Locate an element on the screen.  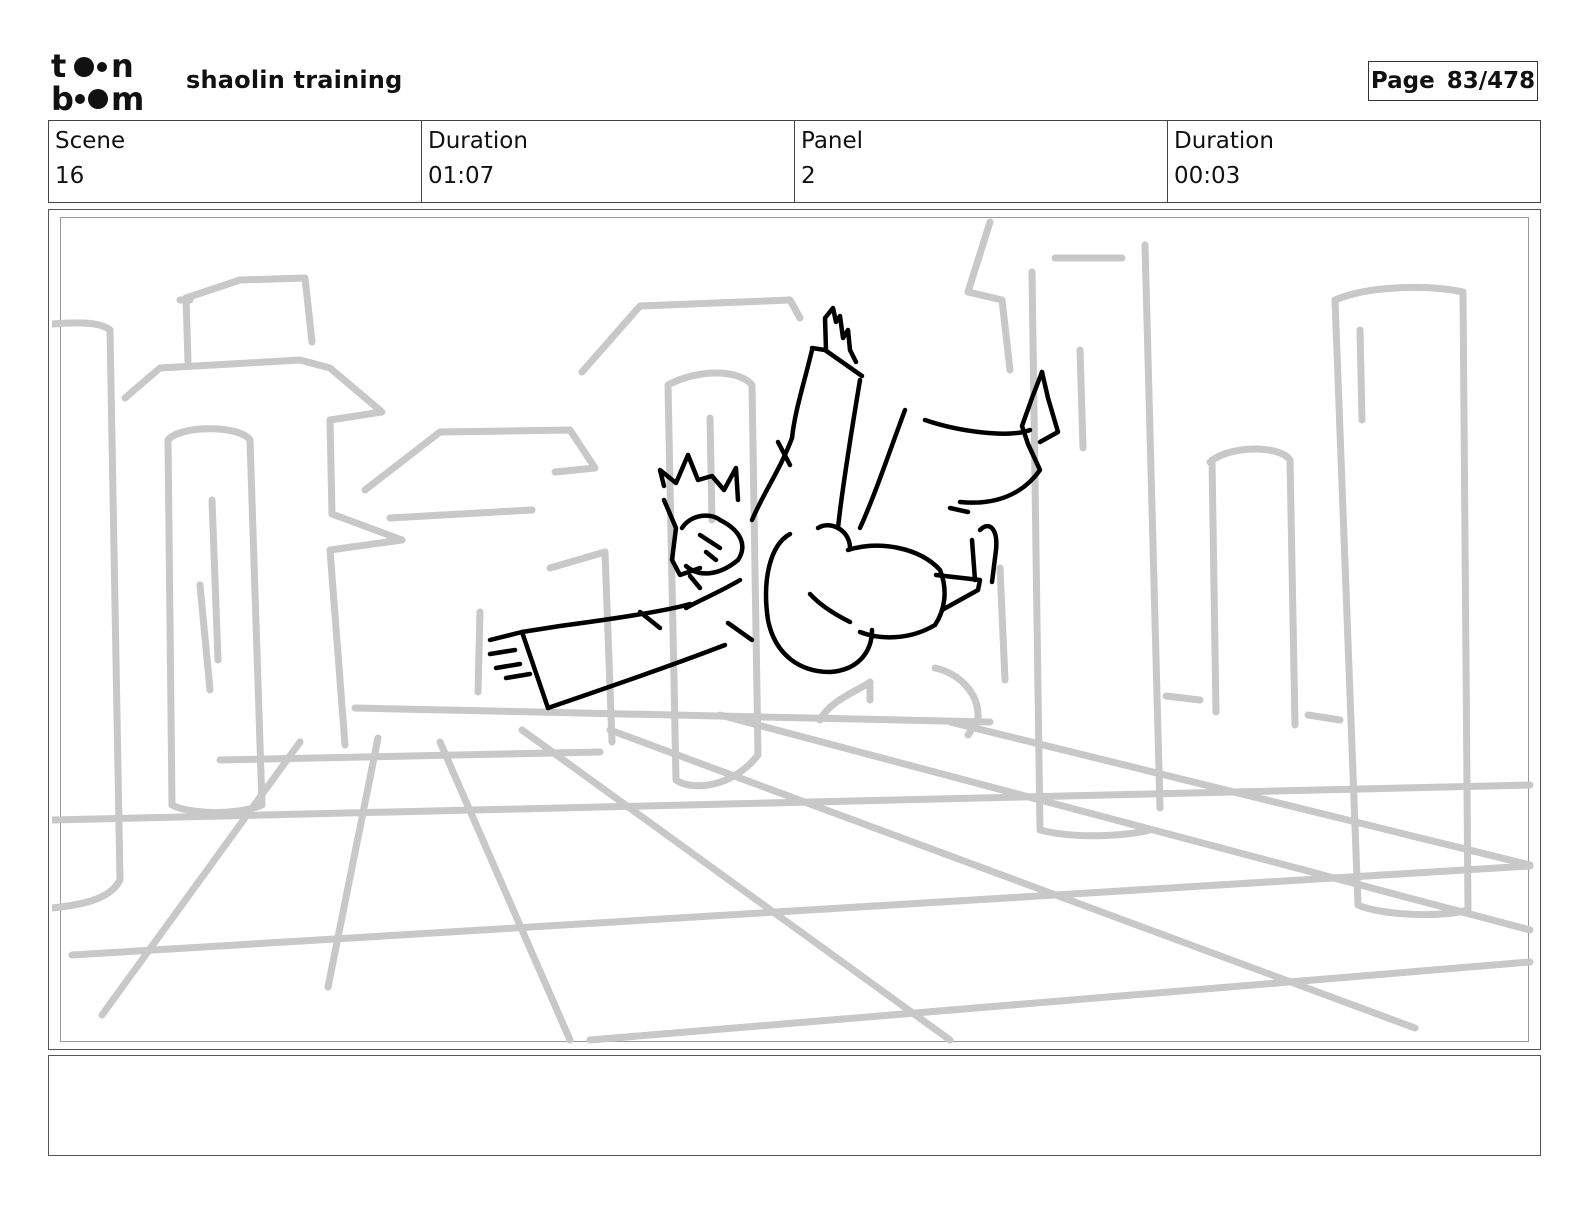
scene-duration-value: 01:07 is located at coordinates (461, 176).